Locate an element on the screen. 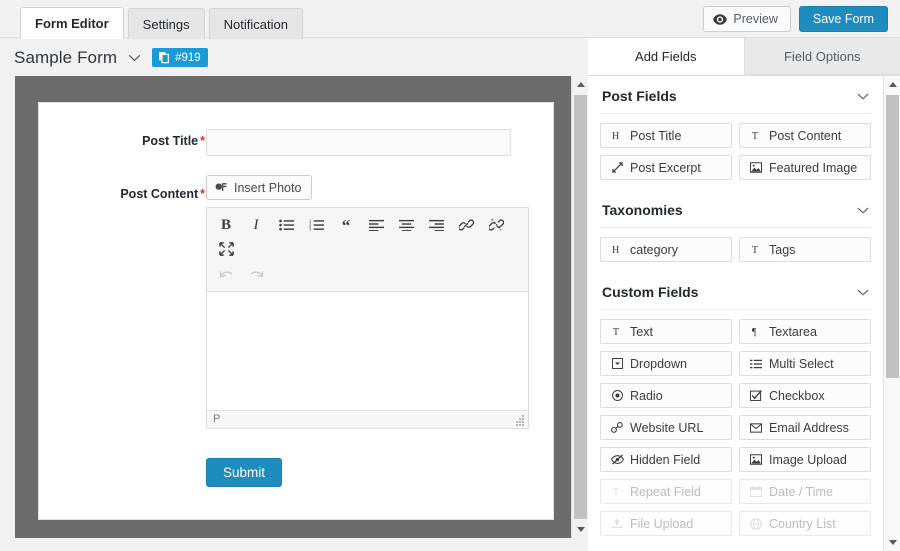 This screenshot has width=900, height=551. redo-icon is located at coordinates (256, 275).